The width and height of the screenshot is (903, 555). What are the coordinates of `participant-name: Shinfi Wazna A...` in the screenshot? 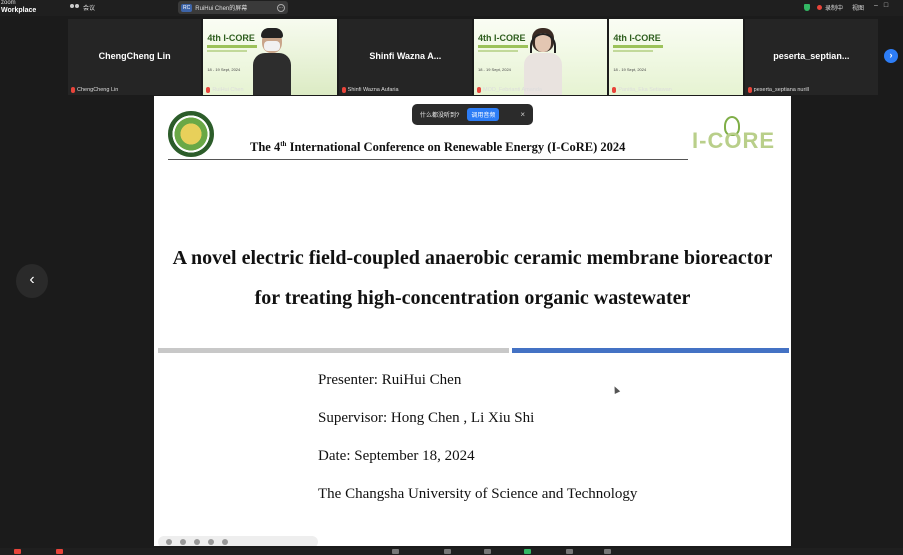 It's located at (405, 56).